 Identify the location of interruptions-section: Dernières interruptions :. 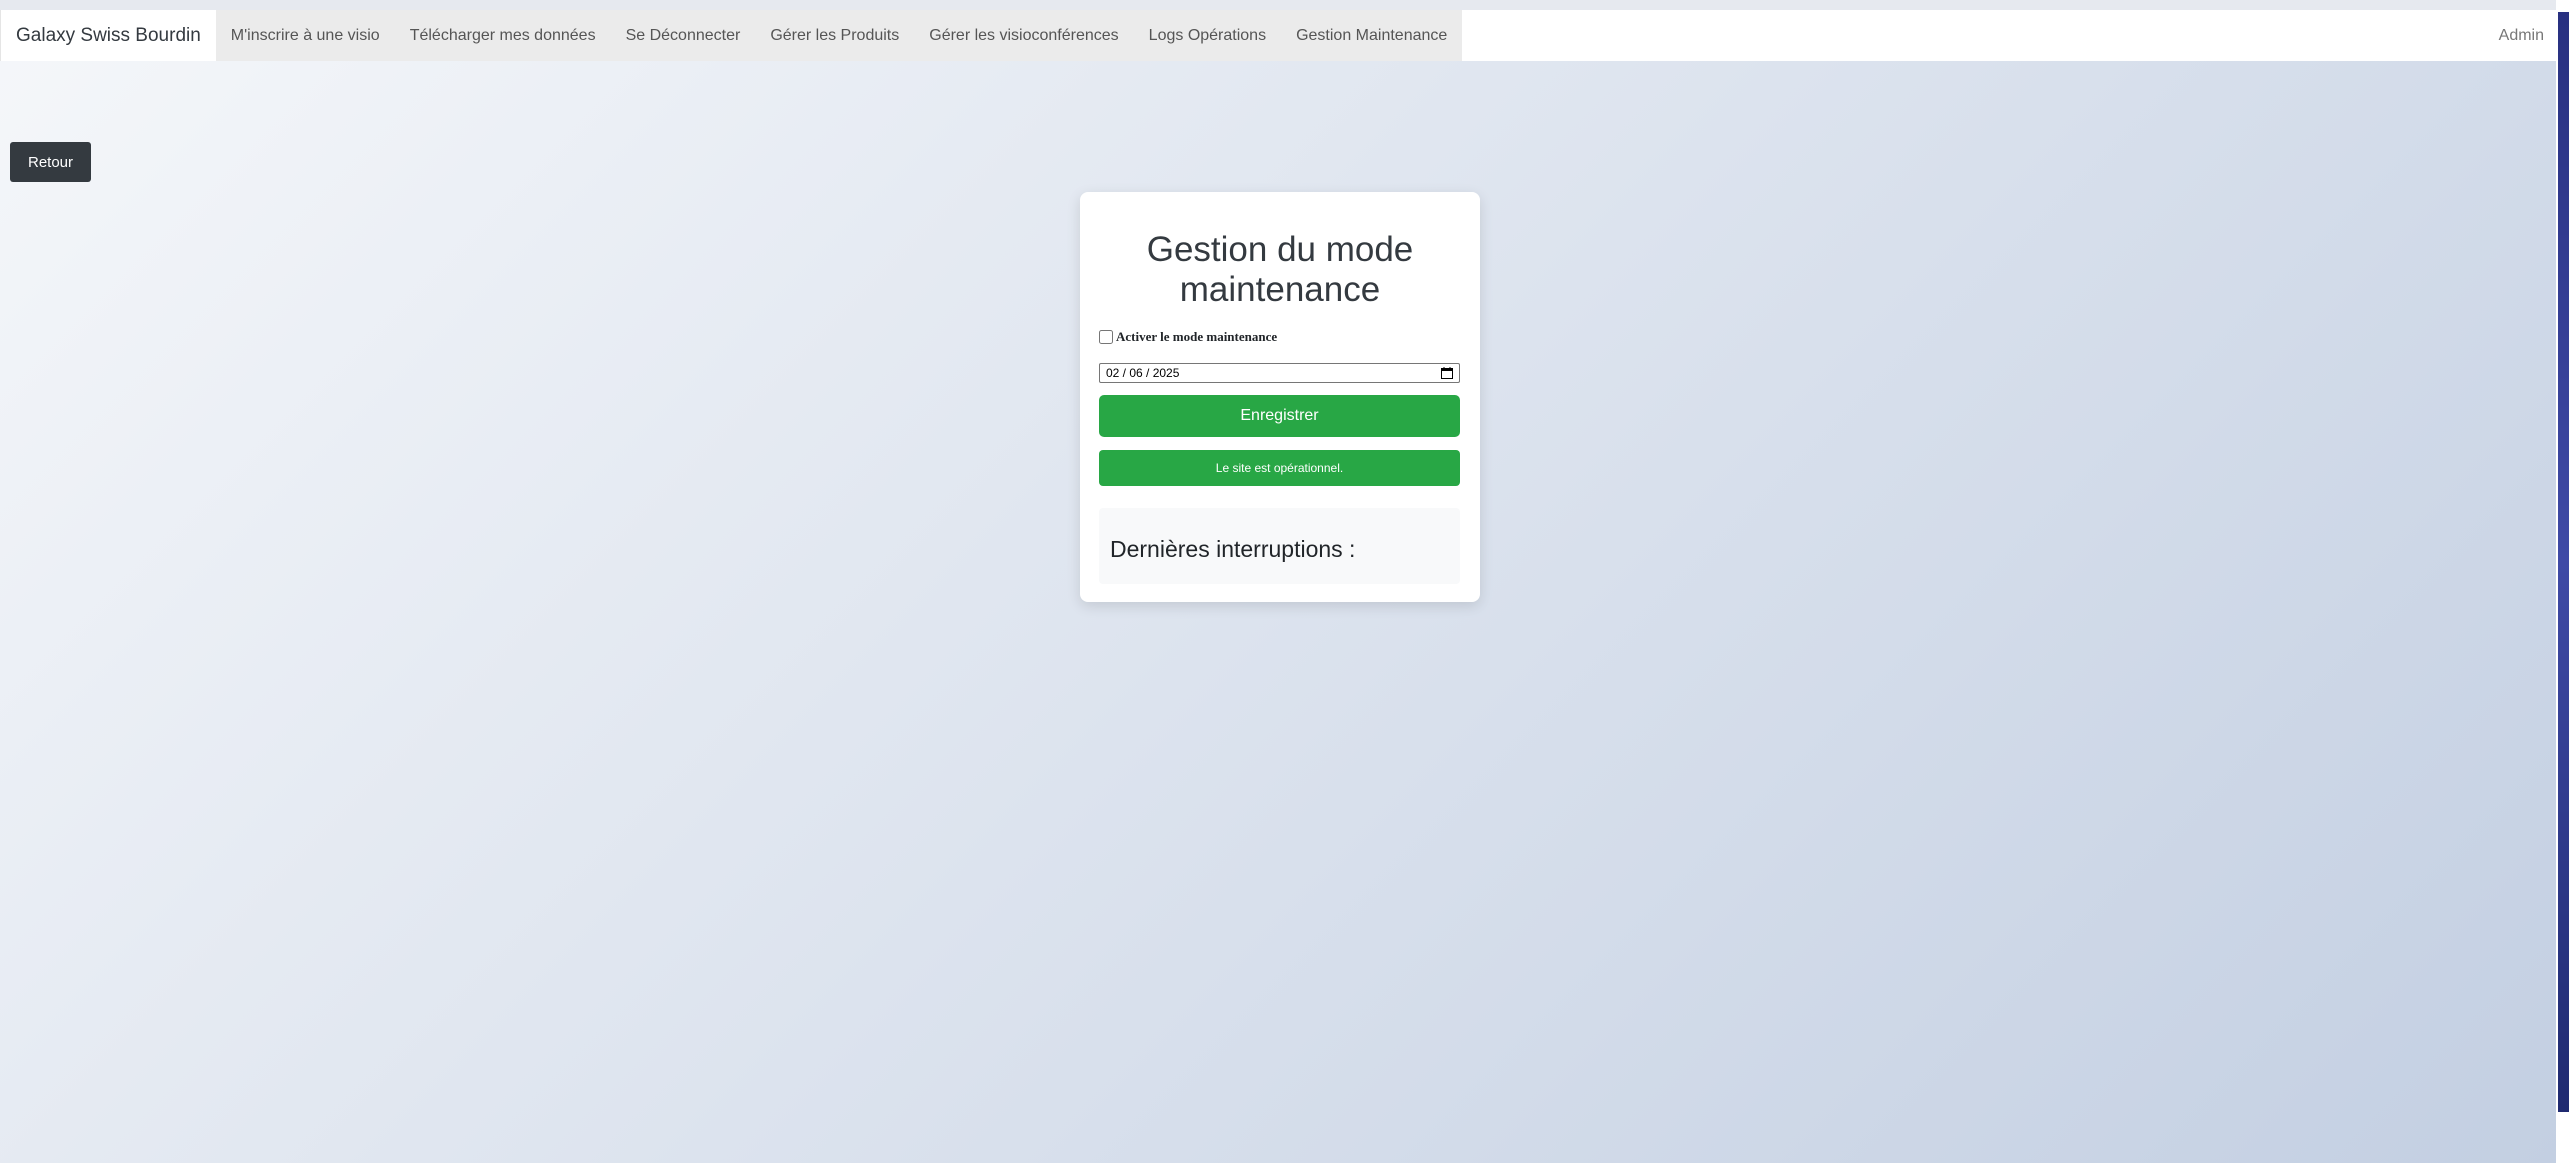
(1279, 546).